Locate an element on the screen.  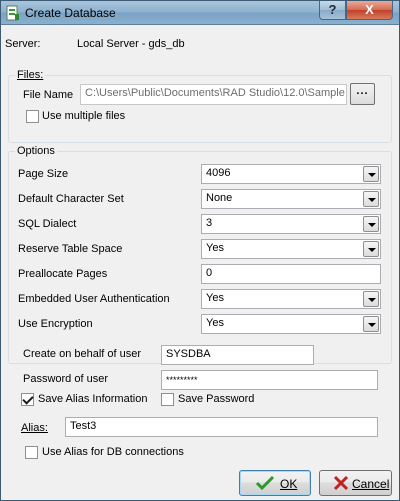
create-on-behalf-field: SYSDBA is located at coordinates (237, 355).